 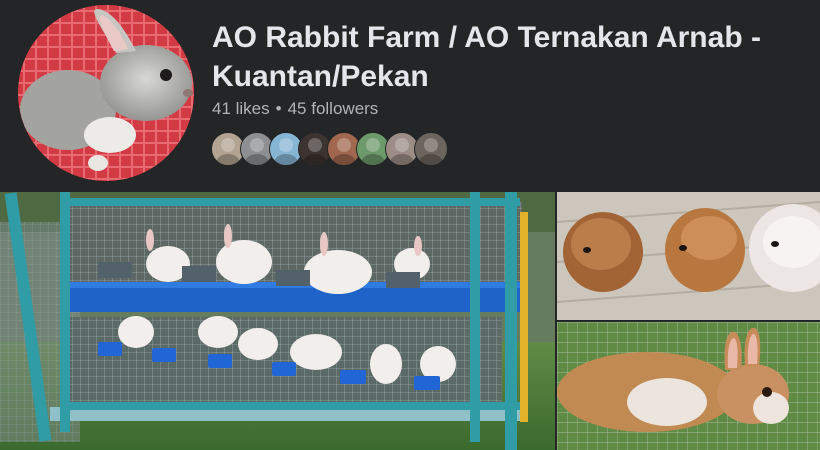 What do you see at coordinates (106, 93) in the screenshot?
I see `profile-photo` at bounding box center [106, 93].